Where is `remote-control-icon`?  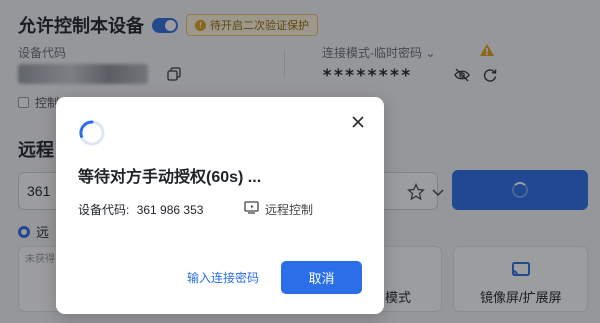 remote-control-icon is located at coordinates (251, 207).